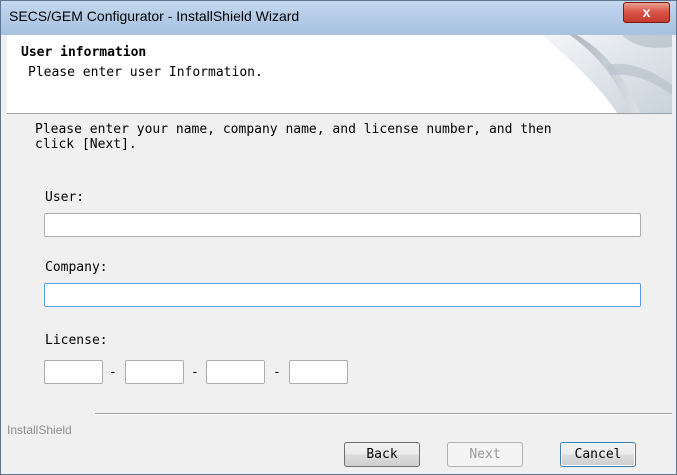  What do you see at coordinates (607, 74) in the screenshot?
I see `header-decoration-icon` at bounding box center [607, 74].